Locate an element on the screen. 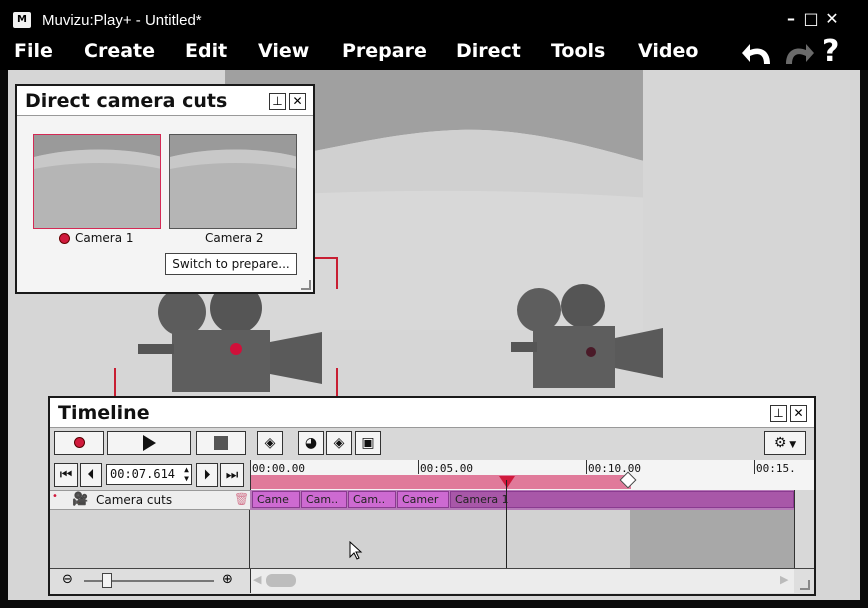  screen-button: ▣ is located at coordinates (368, 443).